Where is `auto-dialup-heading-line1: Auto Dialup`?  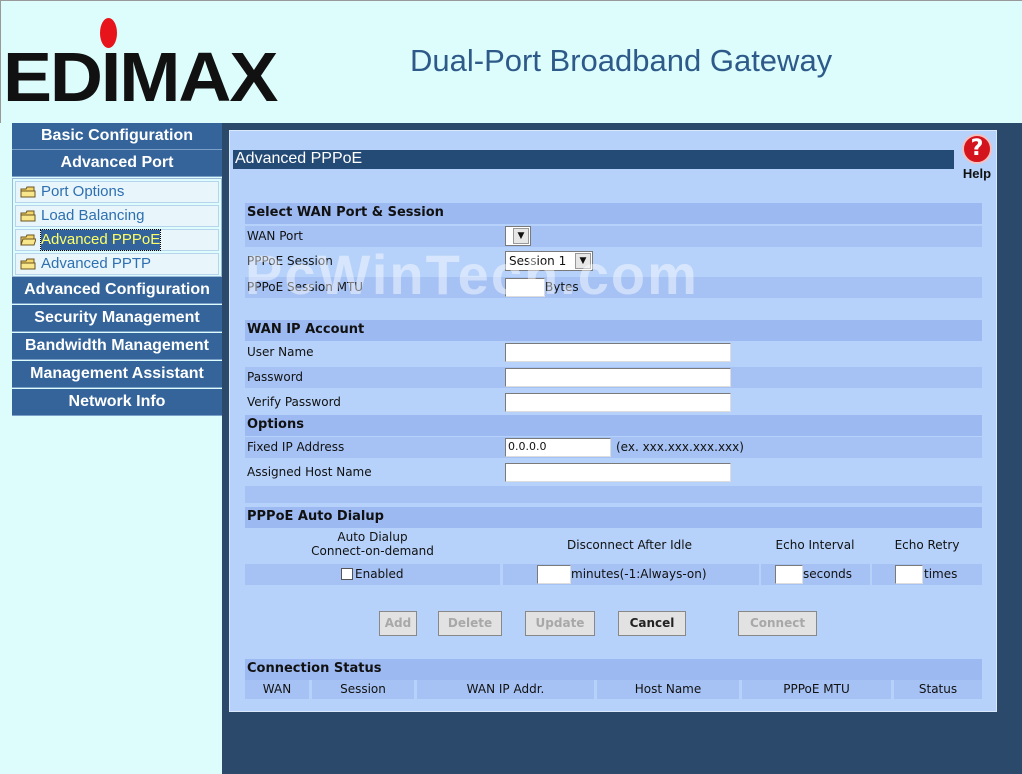
auto-dialup-heading-line1: Auto Dialup is located at coordinates (372, 537).